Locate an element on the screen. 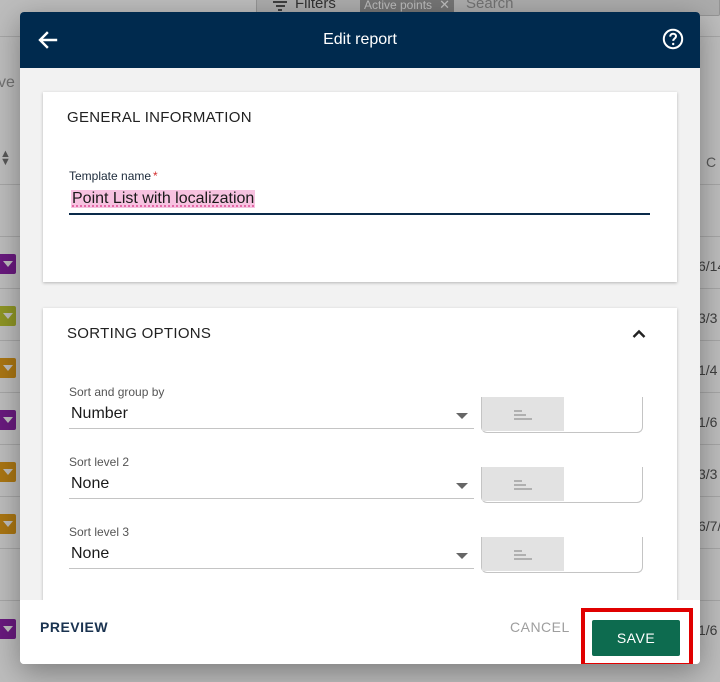 The image size is (720, 682). dialog-footer: PREVIEW CANCEL SAVE is located at coordinates (360, 632).